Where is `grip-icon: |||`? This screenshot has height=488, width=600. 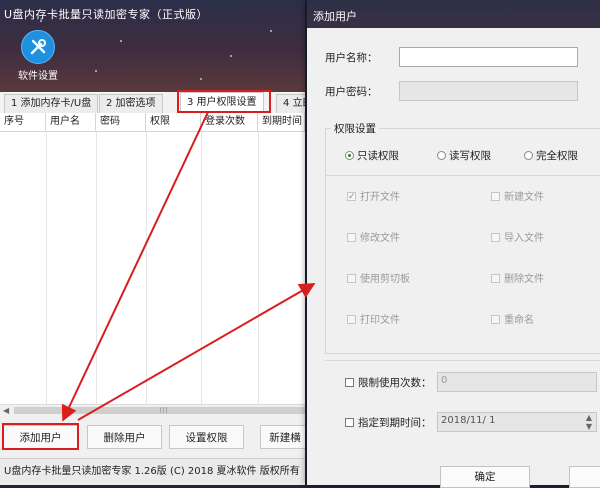 grip-icon: ||| is located at coordinates (164, 410).